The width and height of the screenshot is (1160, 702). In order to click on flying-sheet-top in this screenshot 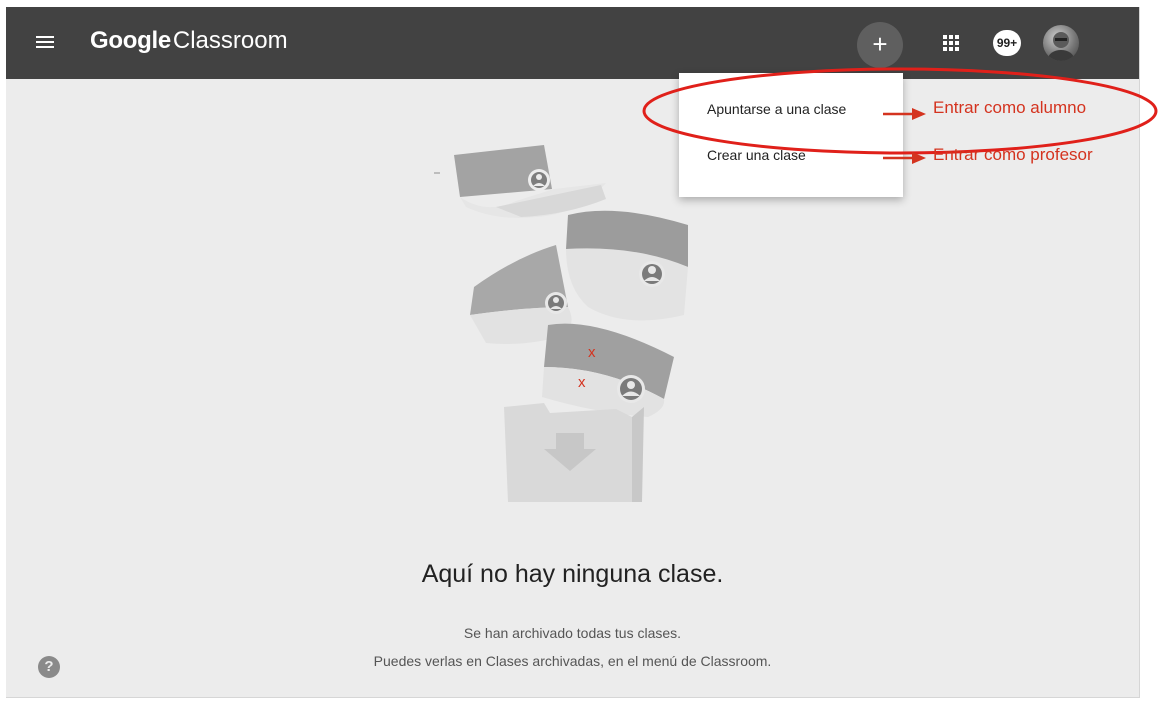, I will do `click(520, 181)`.